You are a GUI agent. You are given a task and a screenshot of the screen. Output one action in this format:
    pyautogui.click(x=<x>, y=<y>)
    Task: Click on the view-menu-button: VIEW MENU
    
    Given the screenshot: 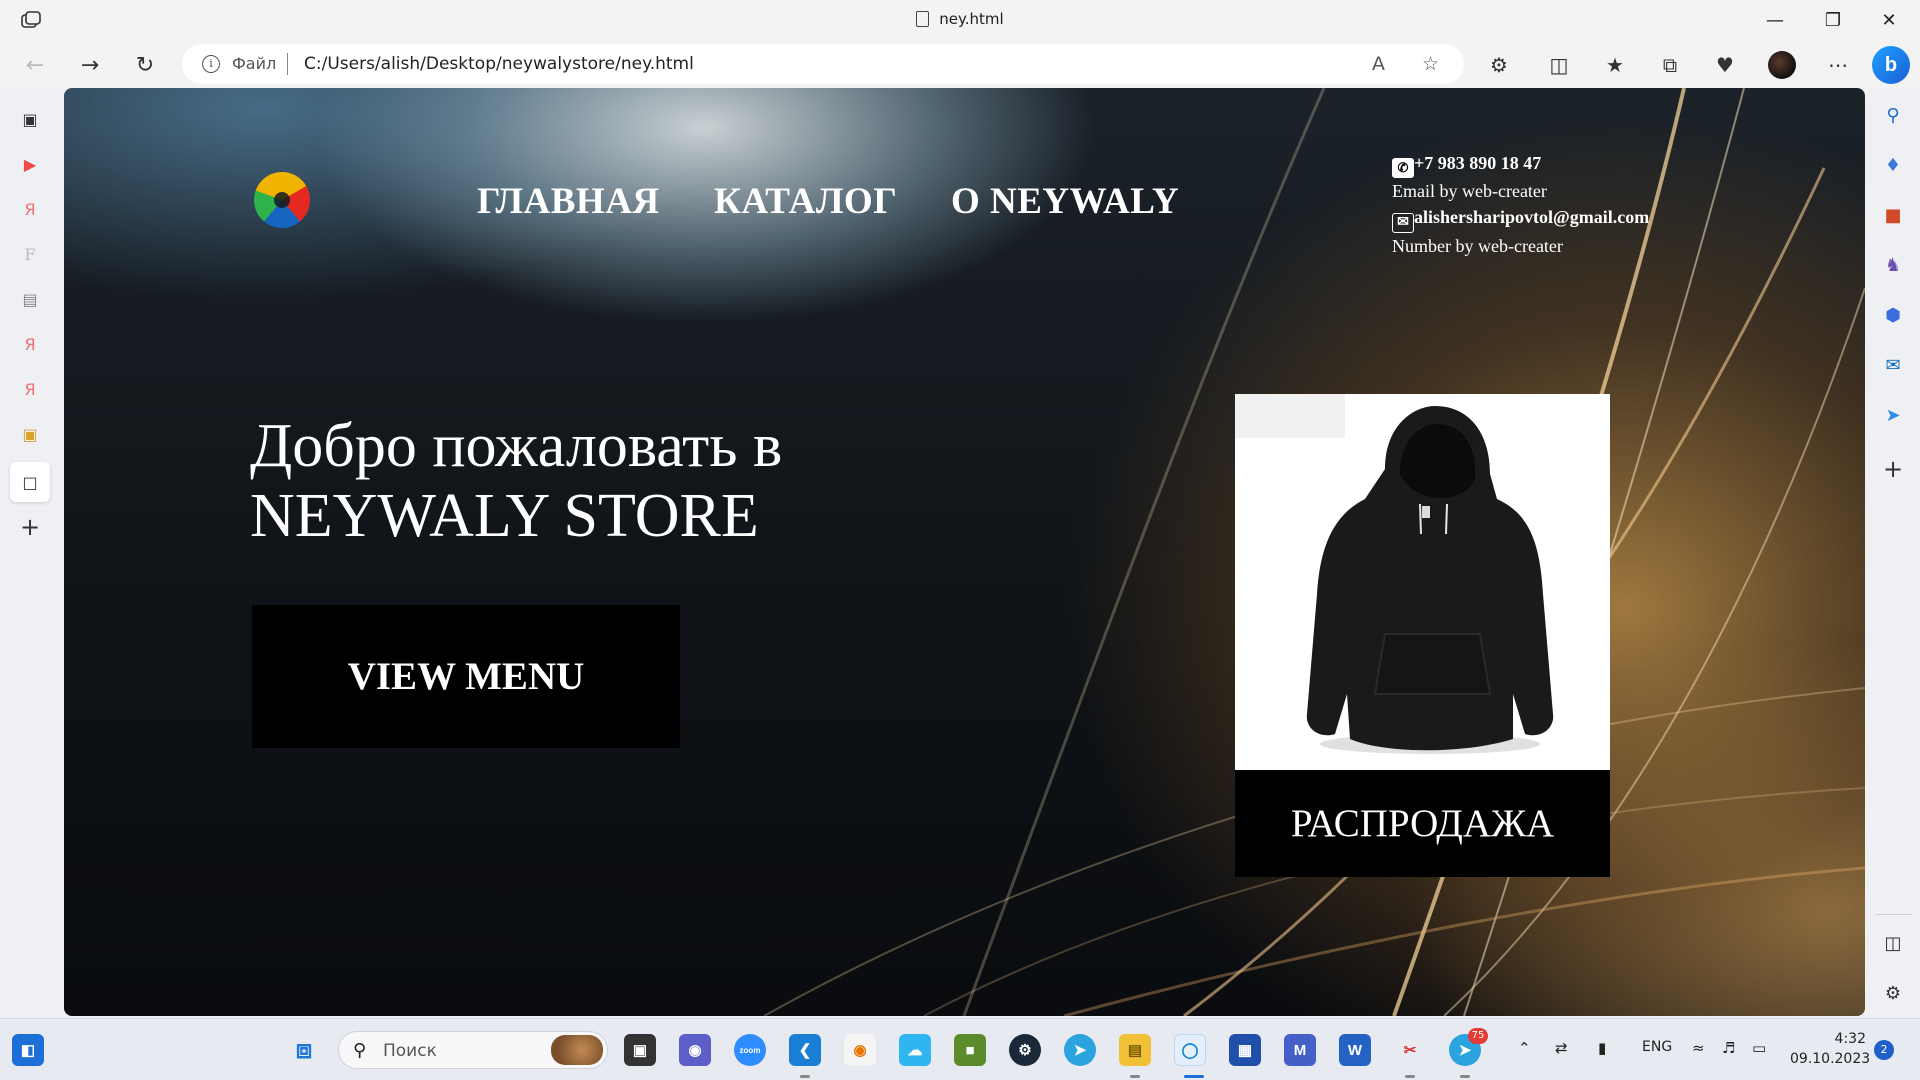 What is the action you would take?
    pyautogui.click(x=466, y=676)
    